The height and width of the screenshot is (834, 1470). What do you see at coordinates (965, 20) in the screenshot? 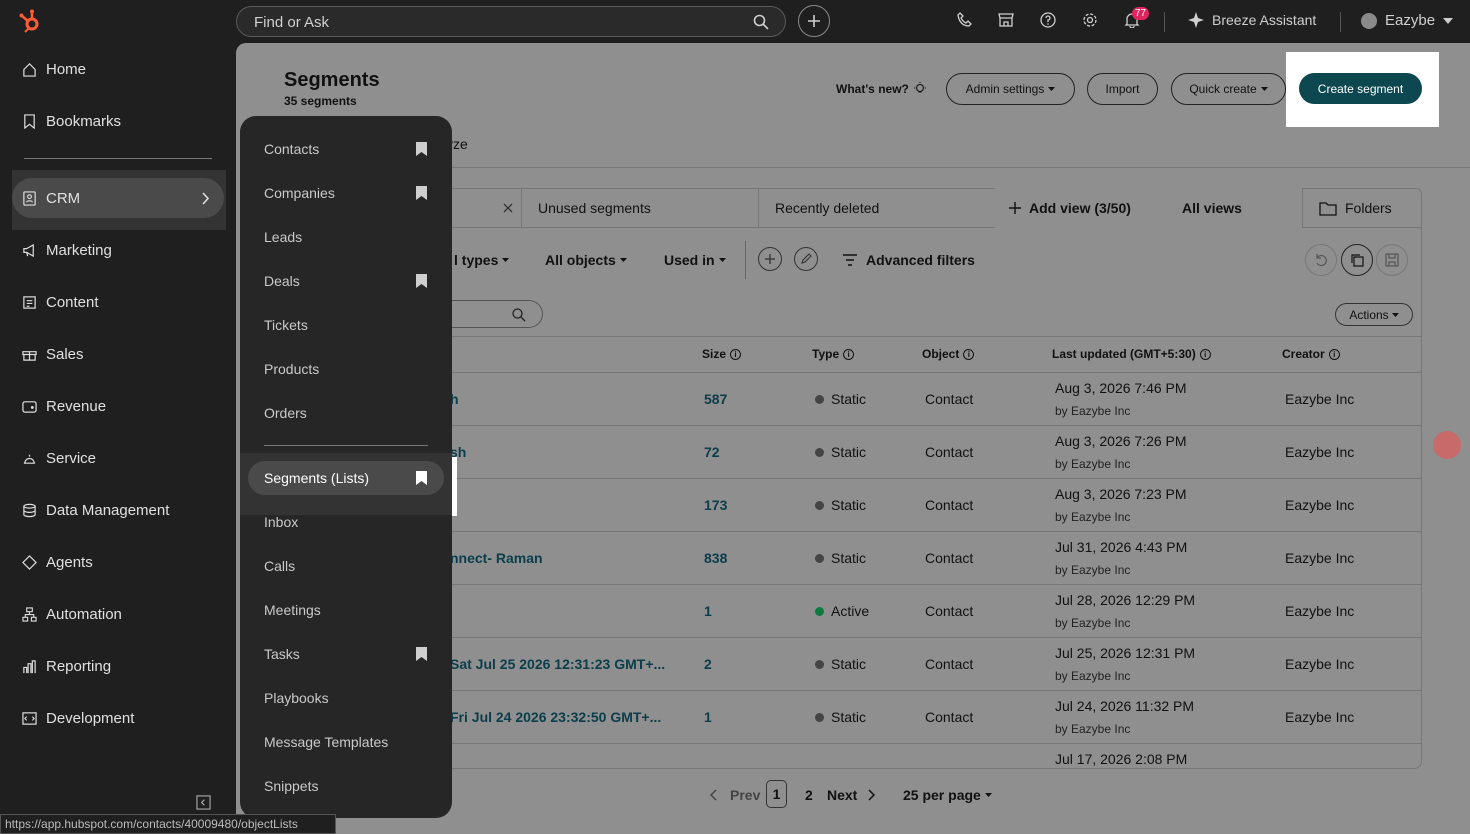
I see `phone-icon` at bounding box center [965, 20].